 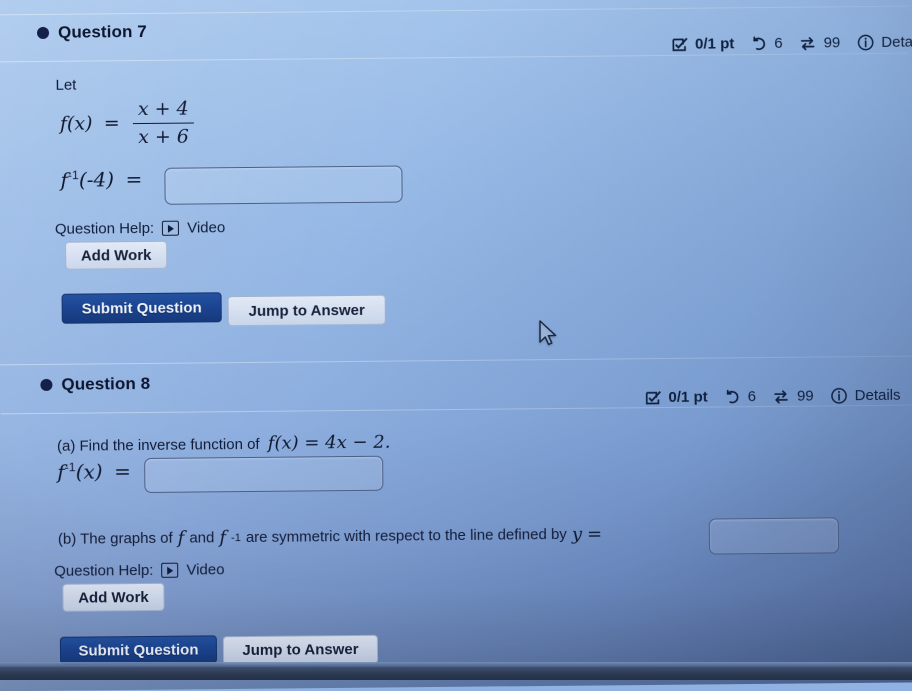 What do you see at coordinates (96, 179) in the screenshot?
I see `prompt-arg: (-4)` at bounding box center [96, 179].